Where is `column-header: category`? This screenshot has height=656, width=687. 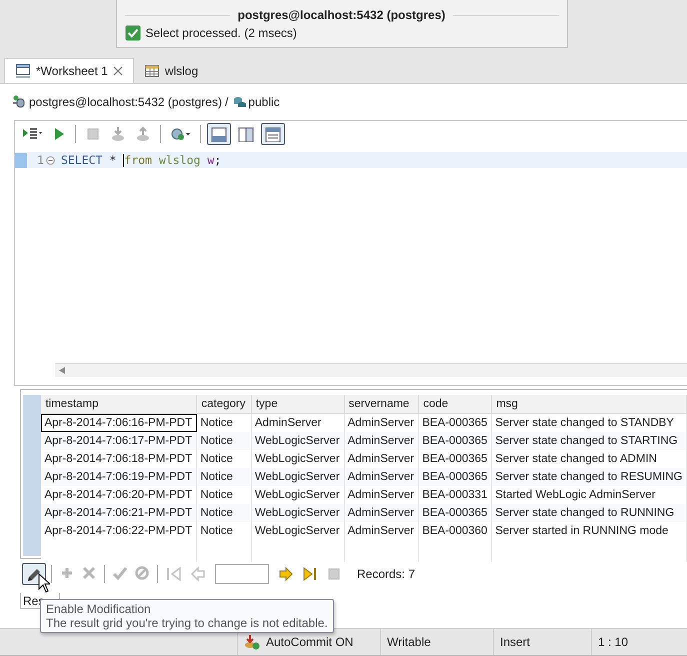
column-header: category is located at coordinates (224, 404).